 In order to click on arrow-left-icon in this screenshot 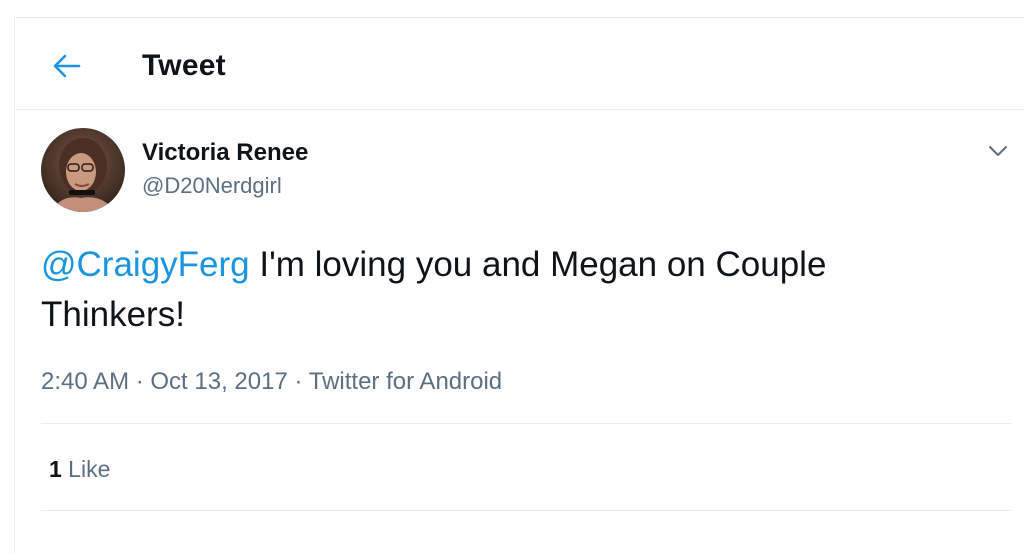, I will do `click(67, 66)`.